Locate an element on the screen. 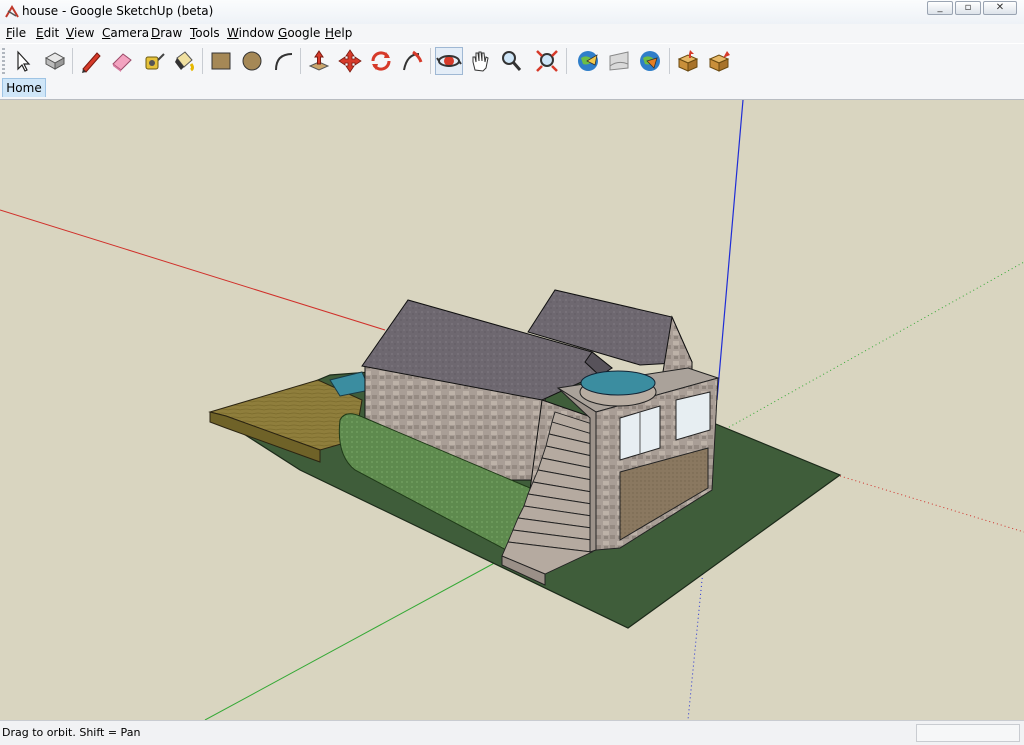 The width and height of the screenshot is (1024, 745). get-models-button is located at coordinates (688, 61).